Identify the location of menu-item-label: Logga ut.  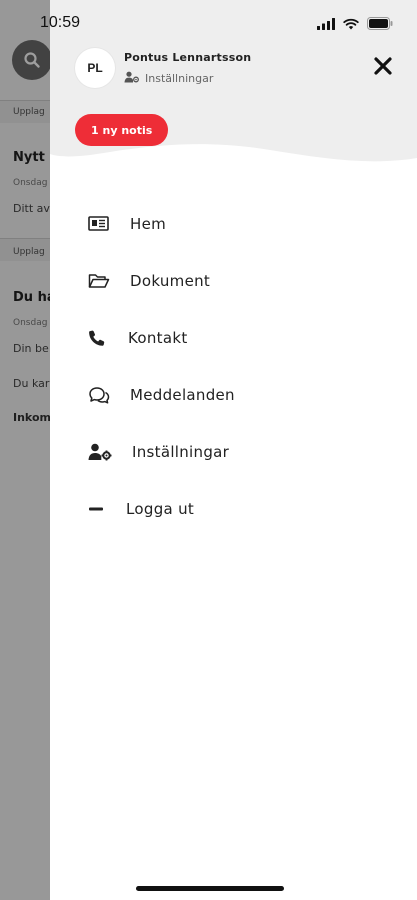
(160, 509).